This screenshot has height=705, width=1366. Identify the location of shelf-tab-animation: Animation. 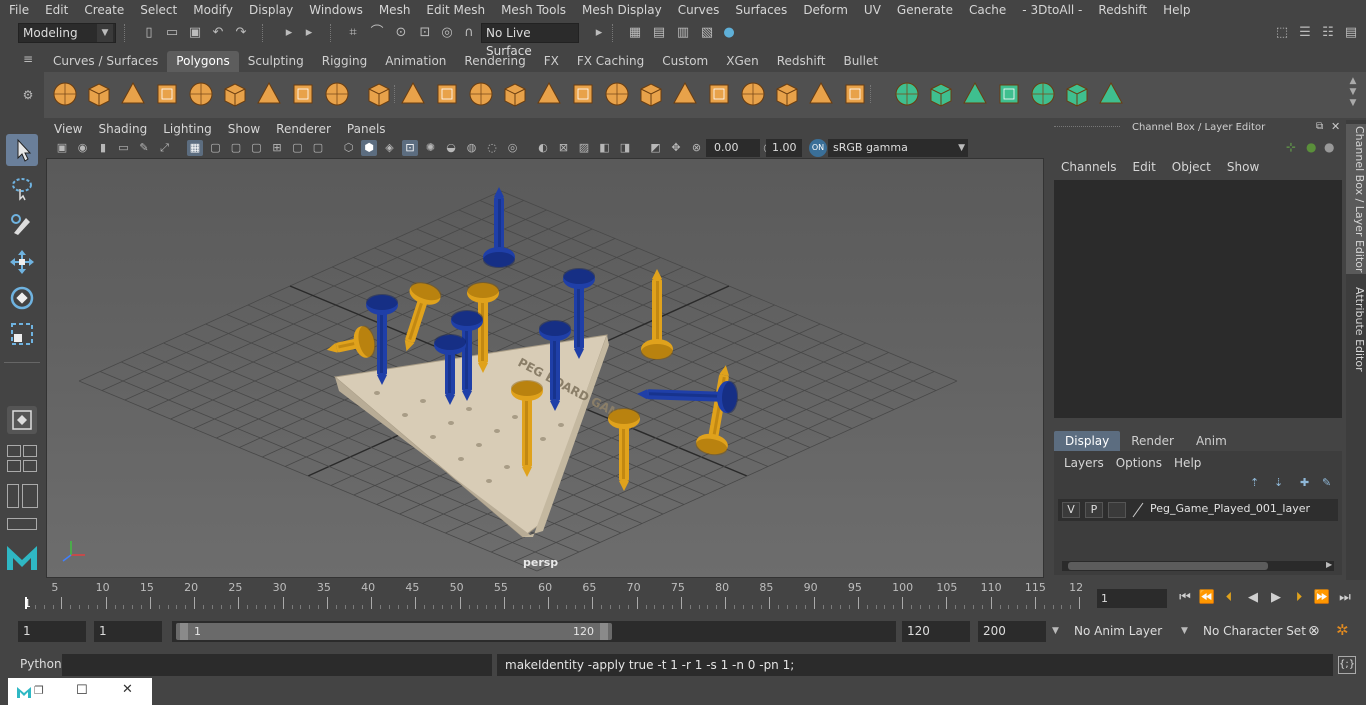
(415, 61).